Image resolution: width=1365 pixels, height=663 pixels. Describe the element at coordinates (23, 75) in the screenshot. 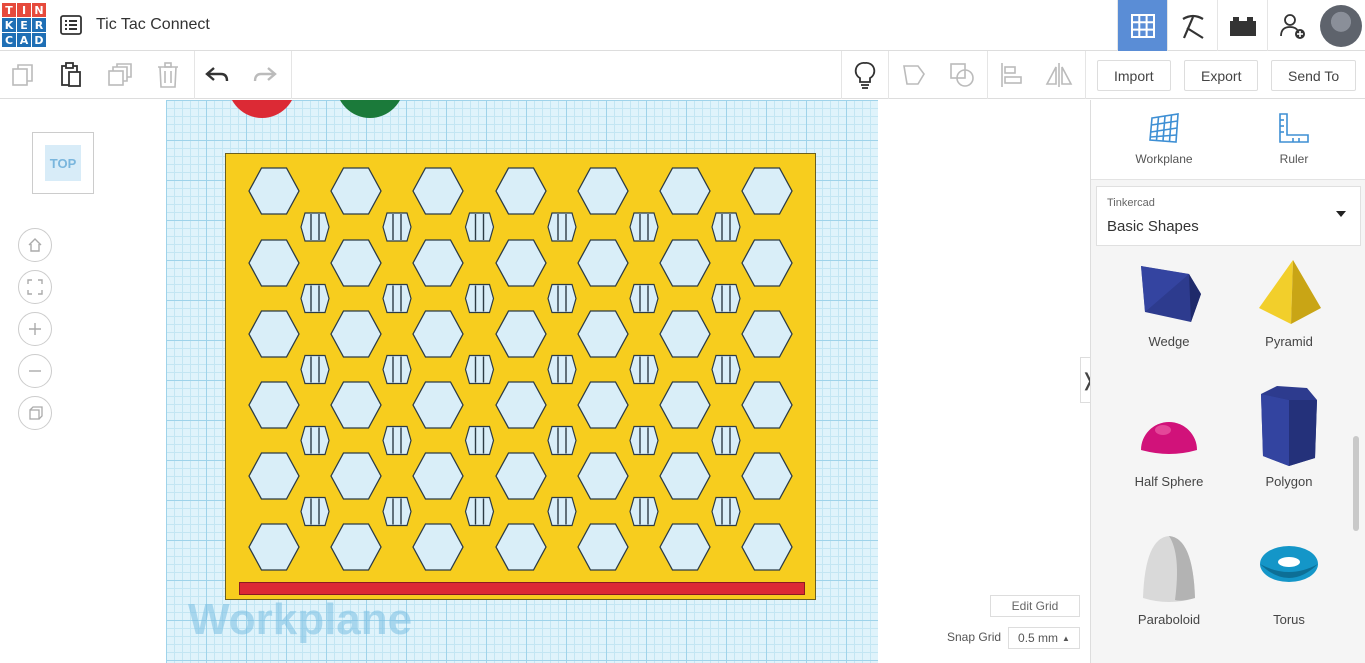

I see `copy-icon` at that location.